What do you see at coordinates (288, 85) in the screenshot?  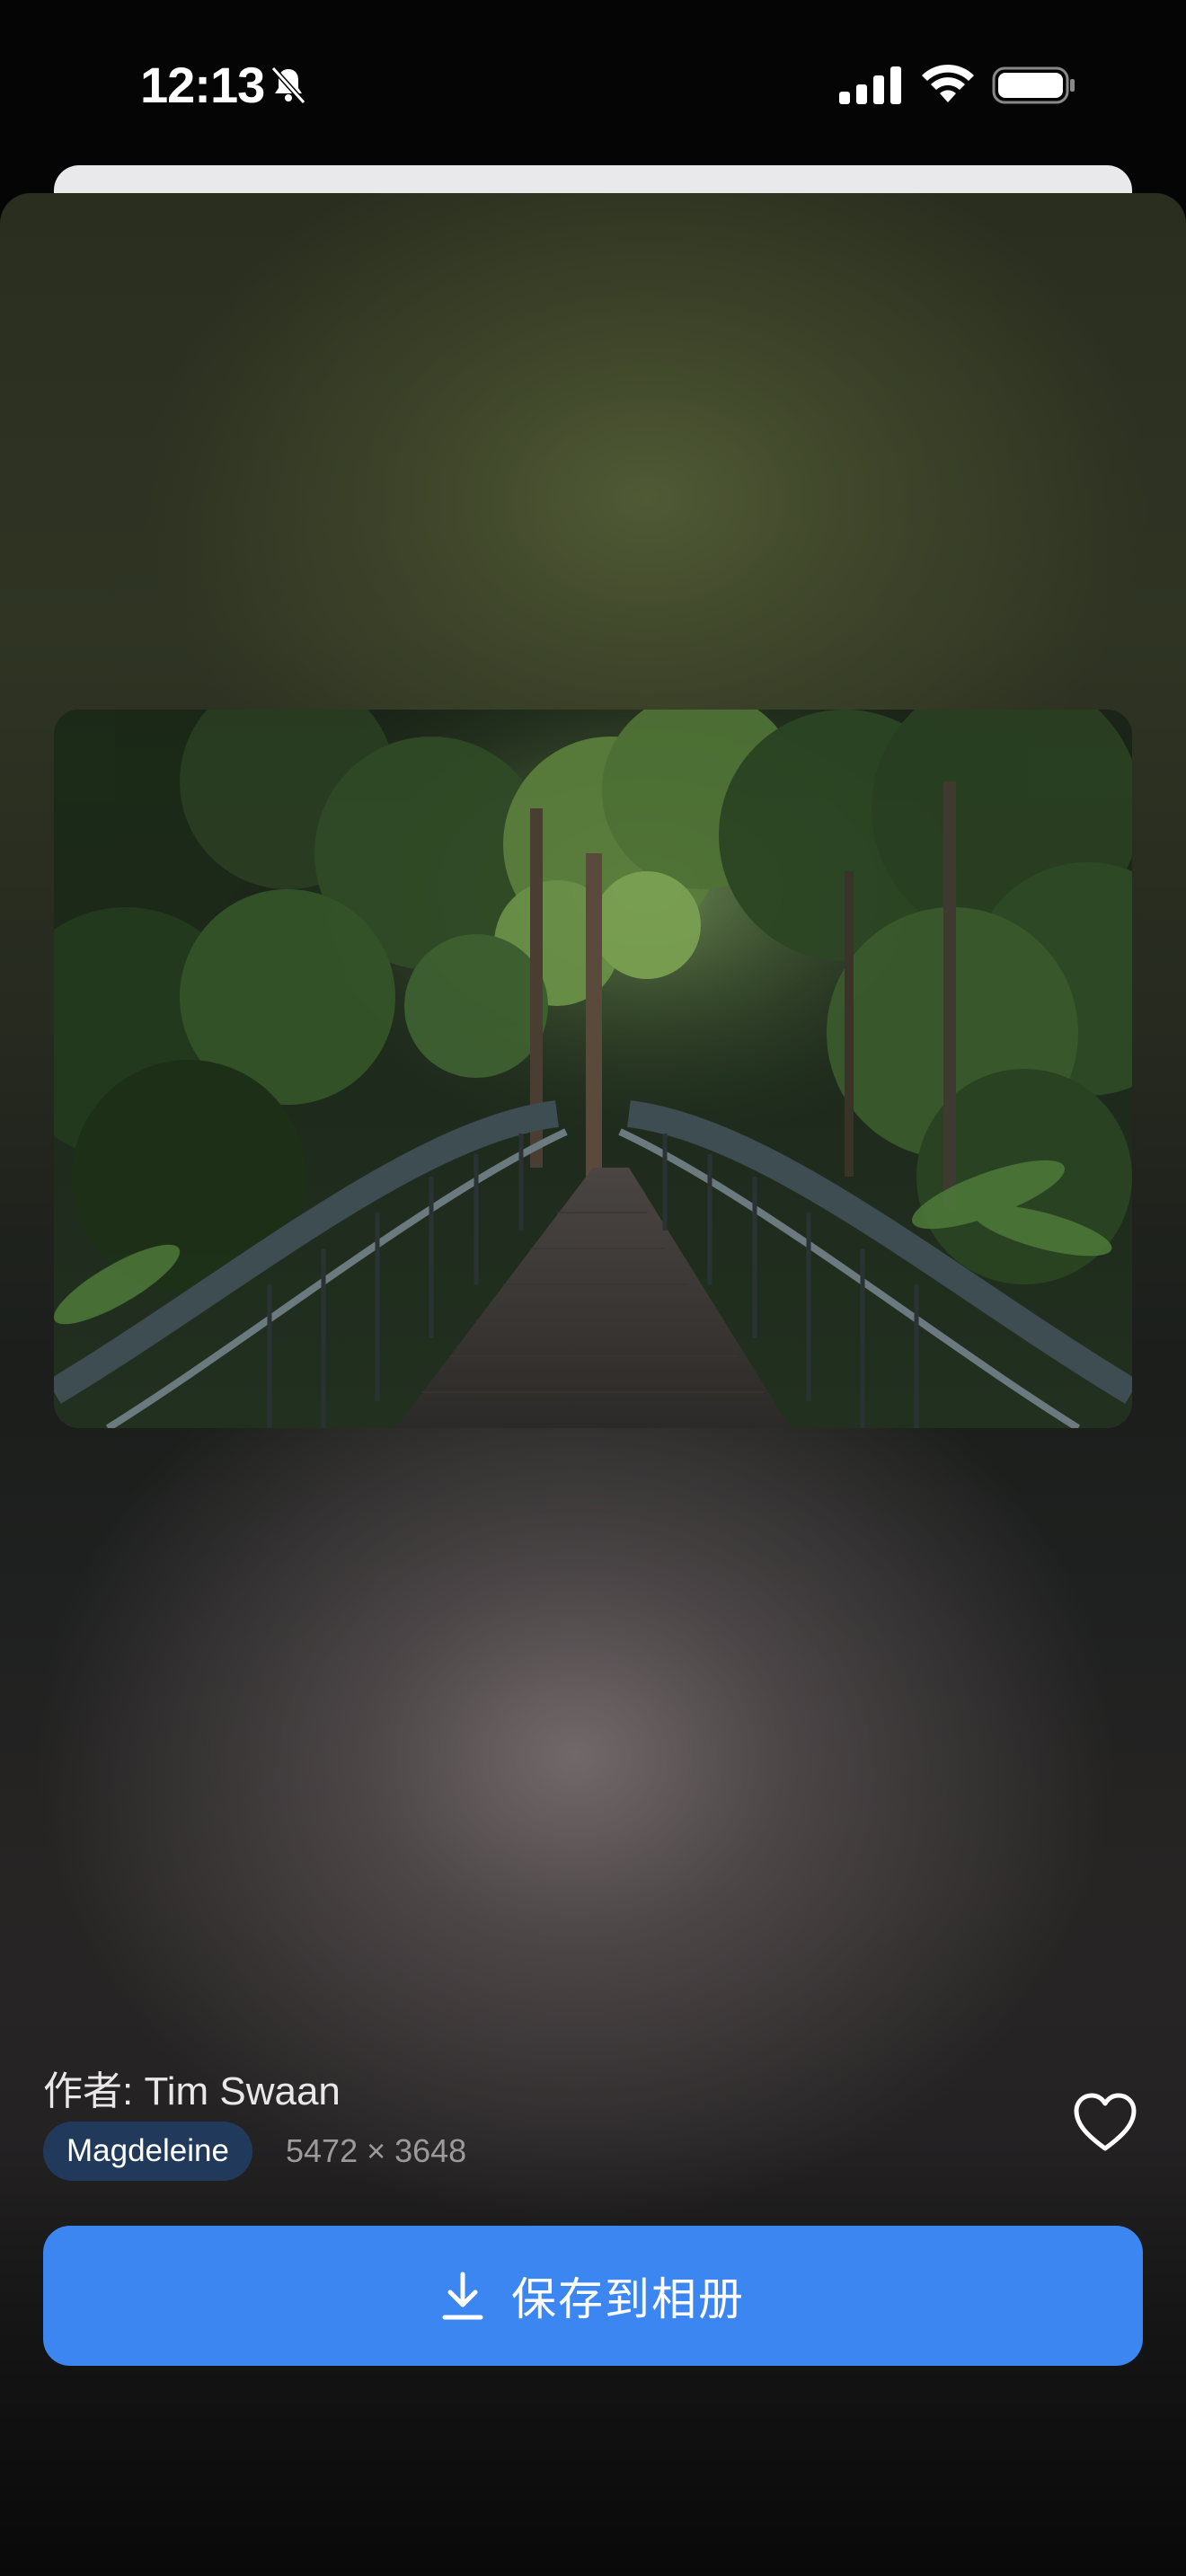 I see `bell-slash-icon` at bounding box center [288, 85].